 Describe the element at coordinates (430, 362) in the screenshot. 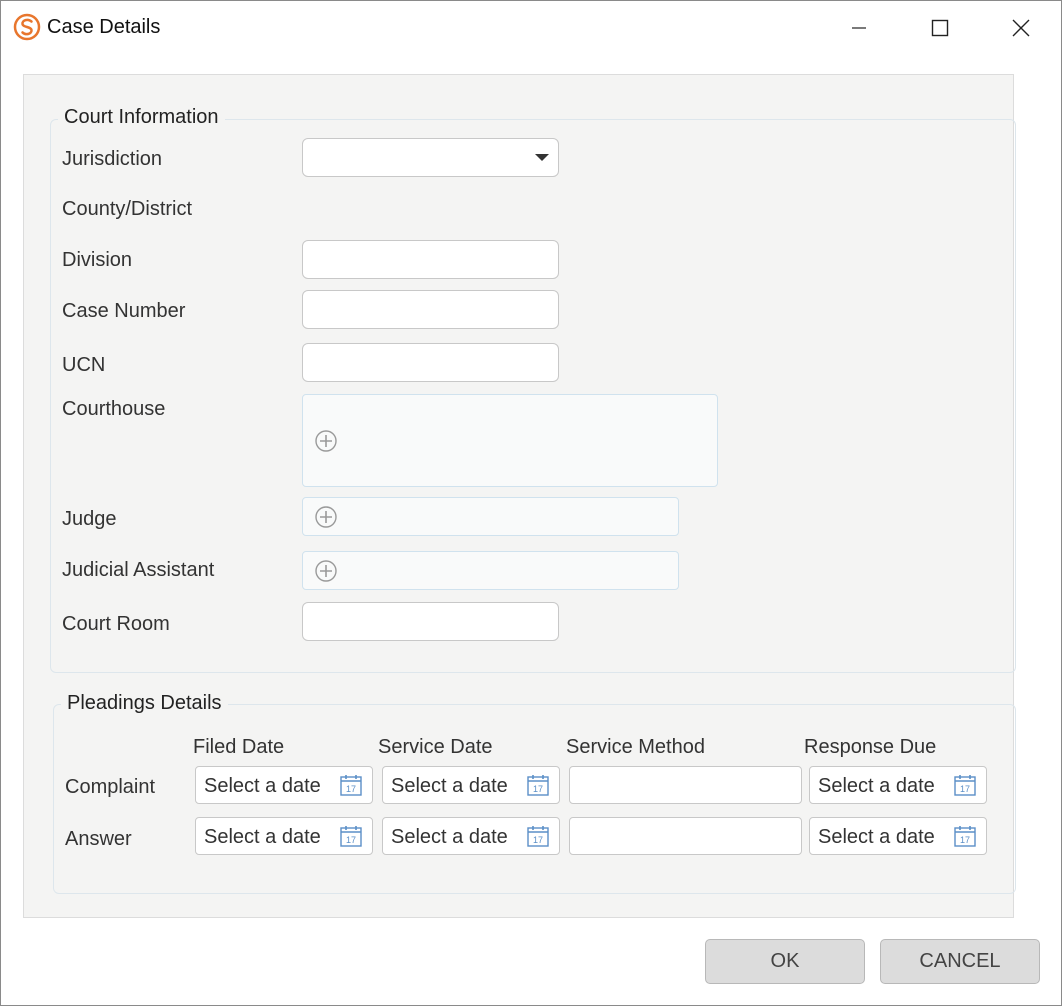

I see `ucn-input` at that location.